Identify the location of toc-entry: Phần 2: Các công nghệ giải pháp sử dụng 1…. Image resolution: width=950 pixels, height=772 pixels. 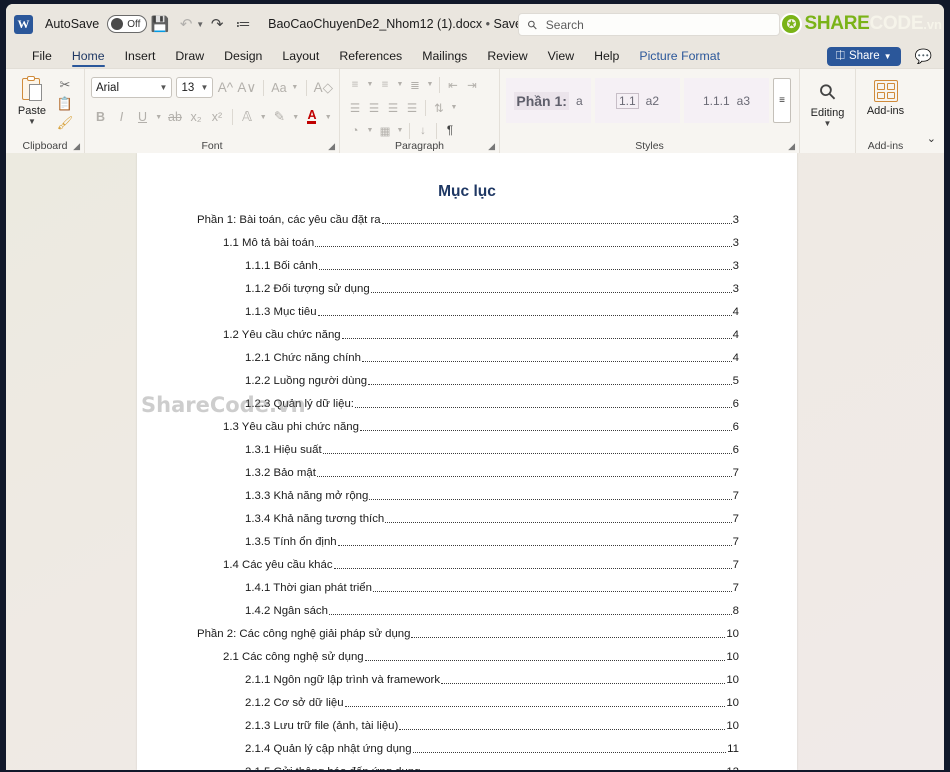
(468, 634).